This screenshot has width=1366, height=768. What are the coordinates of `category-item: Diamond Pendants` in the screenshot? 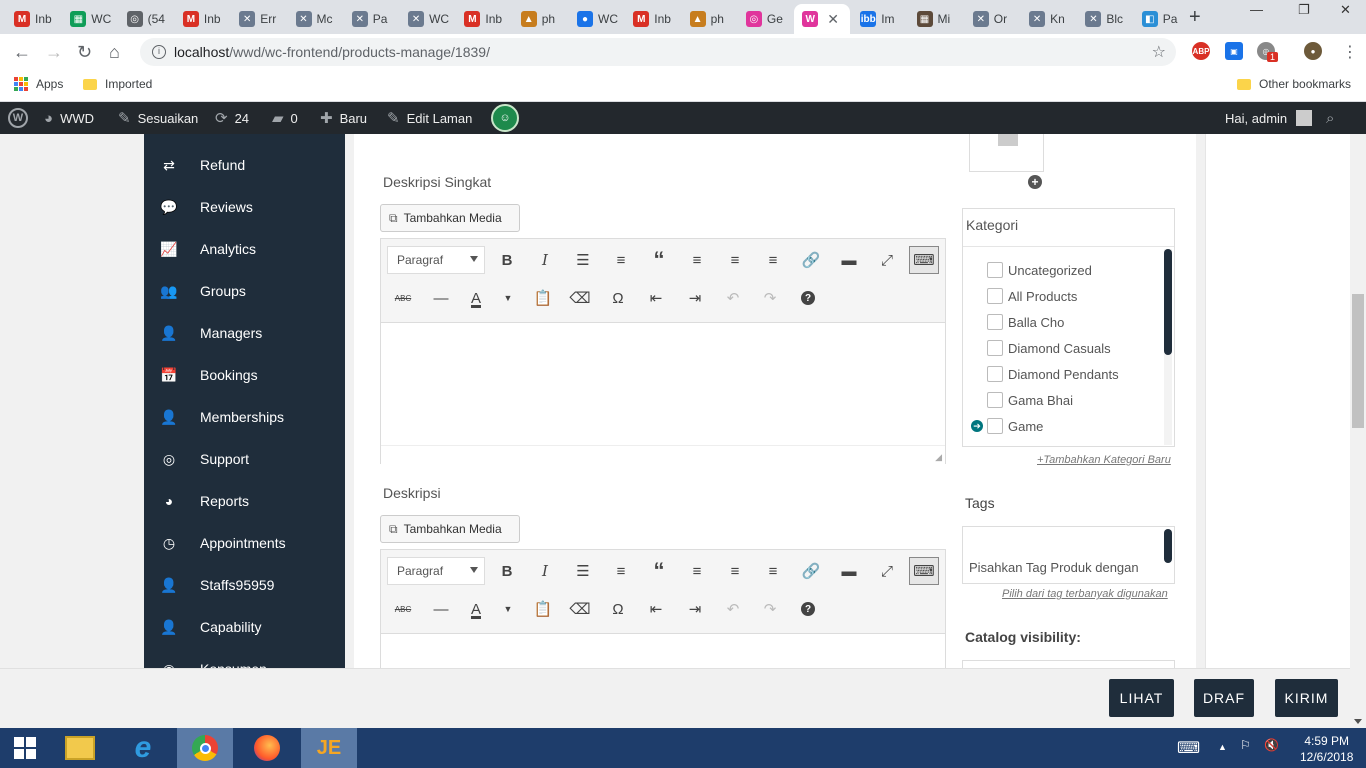 It's located at (1053, 374).